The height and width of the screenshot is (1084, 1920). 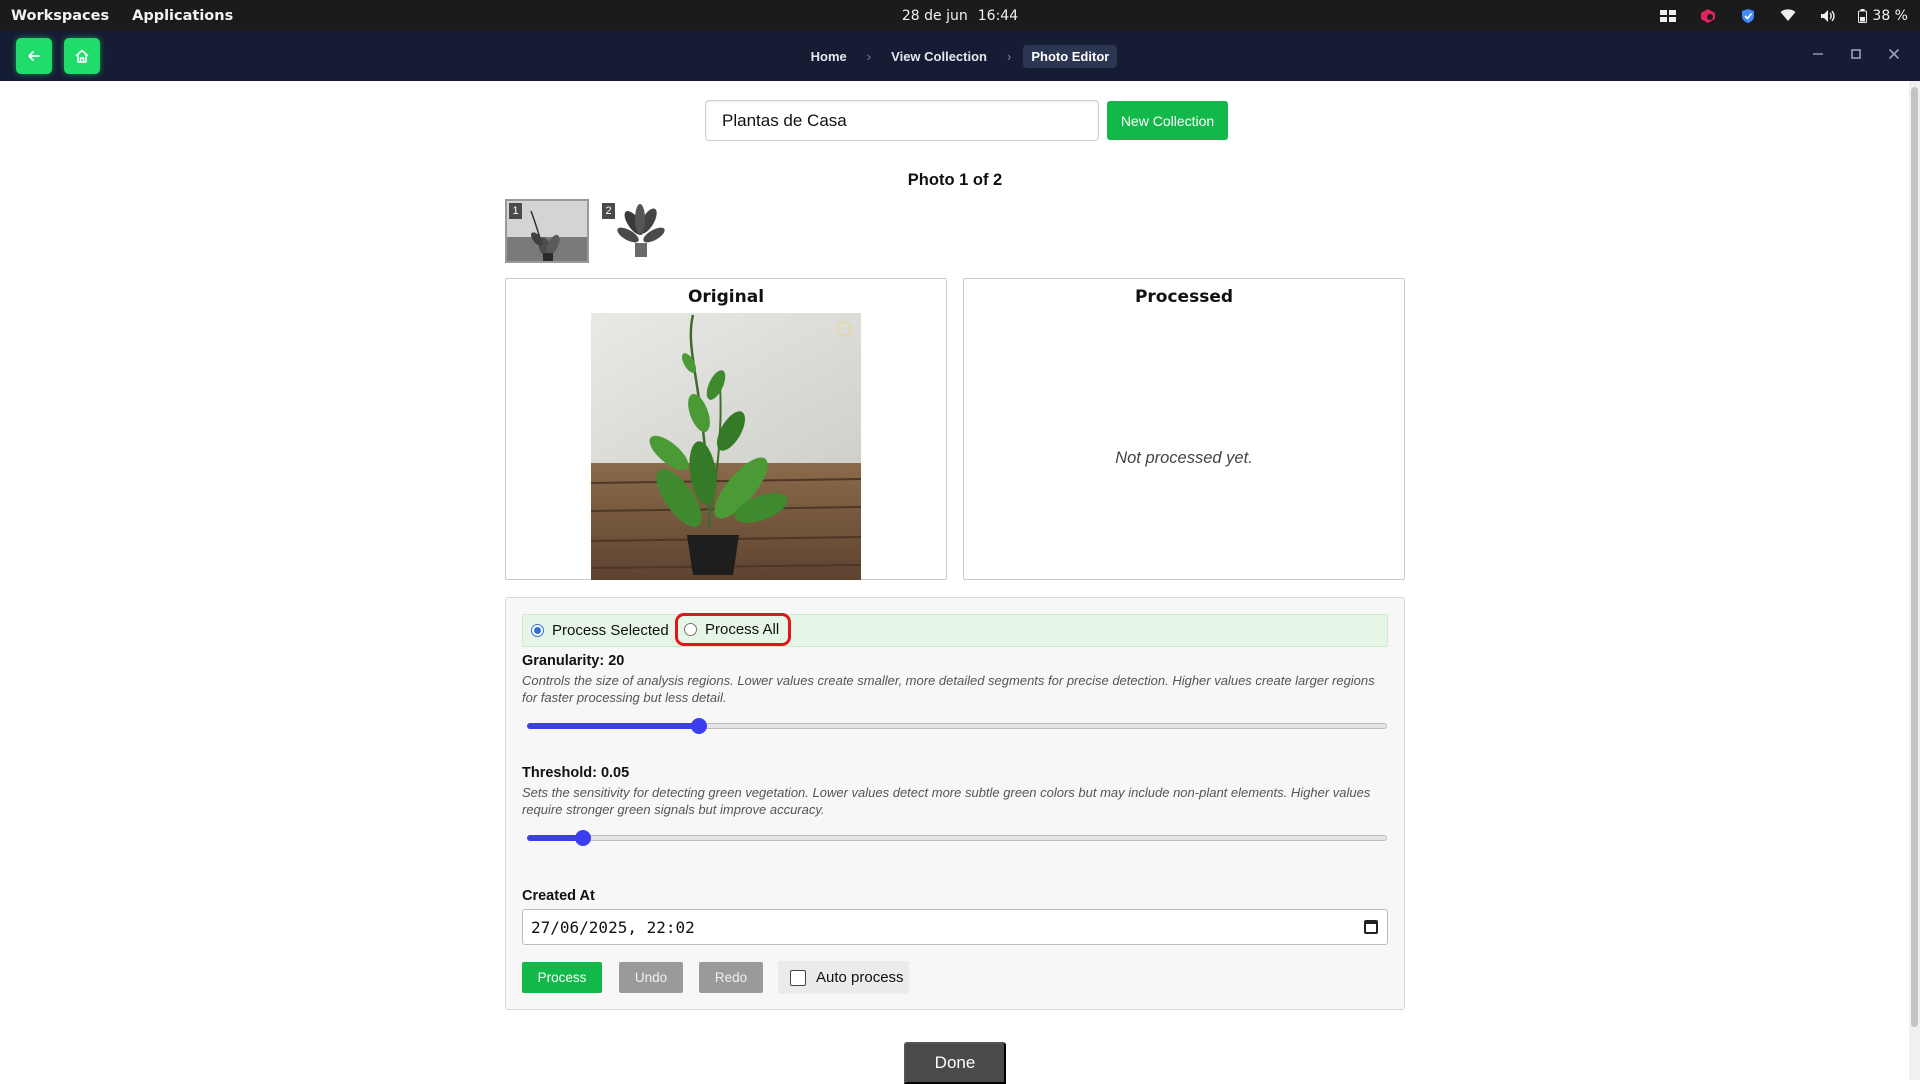 I want to click on window-controls, so click(x=1856, y=56).